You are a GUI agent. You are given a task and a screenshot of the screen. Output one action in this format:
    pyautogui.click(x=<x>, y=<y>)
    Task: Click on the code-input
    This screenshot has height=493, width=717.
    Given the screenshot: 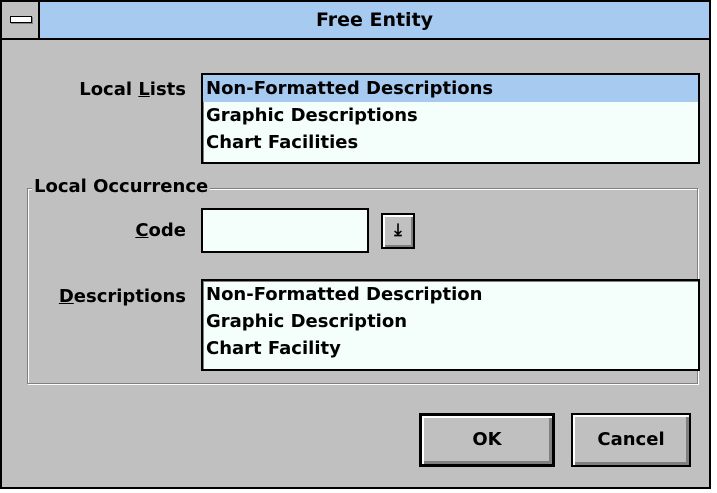 What is the action you would take?
    pyautogui.click(x=285, y=230)
    